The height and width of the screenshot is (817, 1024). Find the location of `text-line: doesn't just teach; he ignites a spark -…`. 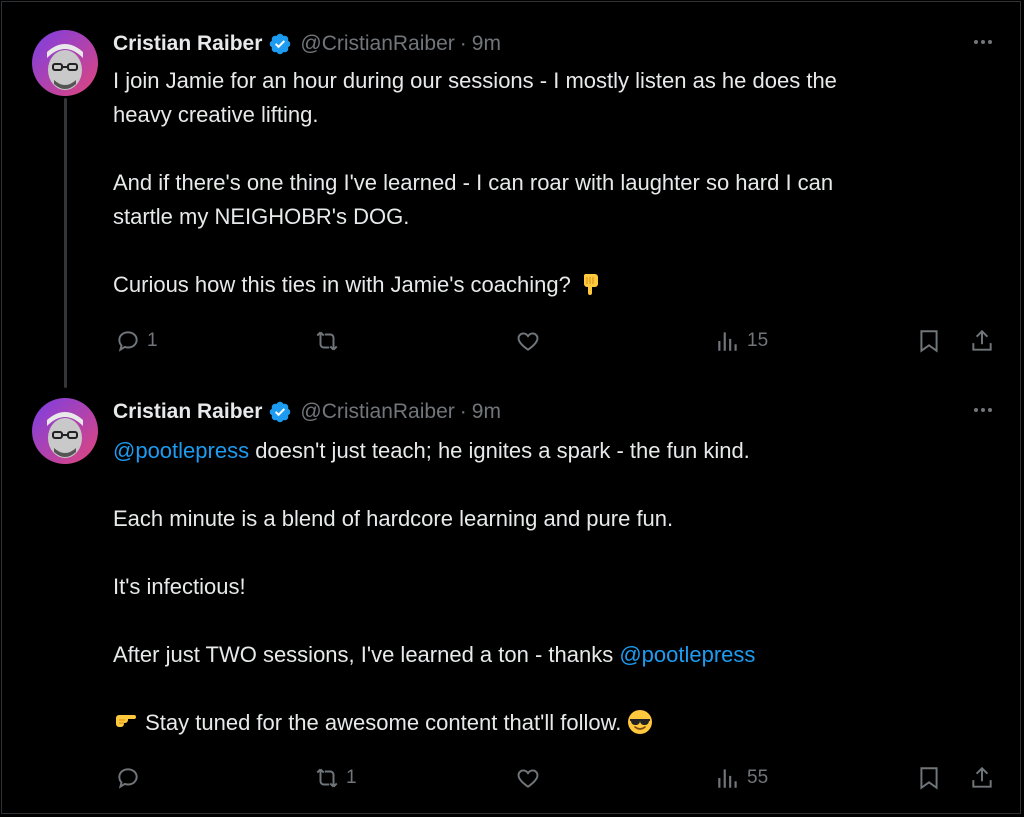

text-line: doesn't just teach; he ignites a spark -… is located at coordinates (499, 450).